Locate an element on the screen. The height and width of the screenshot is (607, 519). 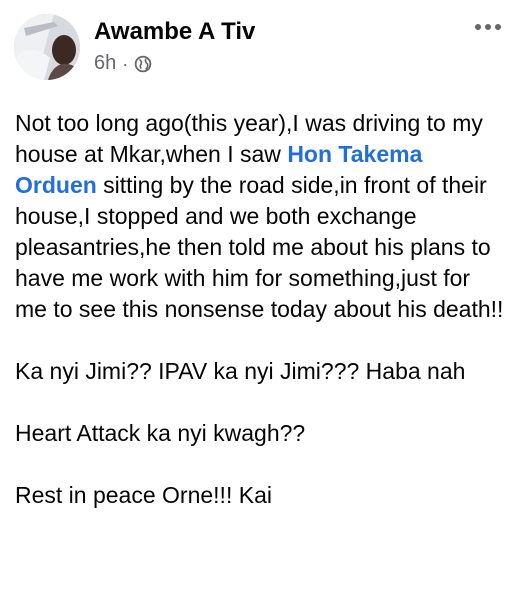
avatar-photo is located at coordinates (47, 47).